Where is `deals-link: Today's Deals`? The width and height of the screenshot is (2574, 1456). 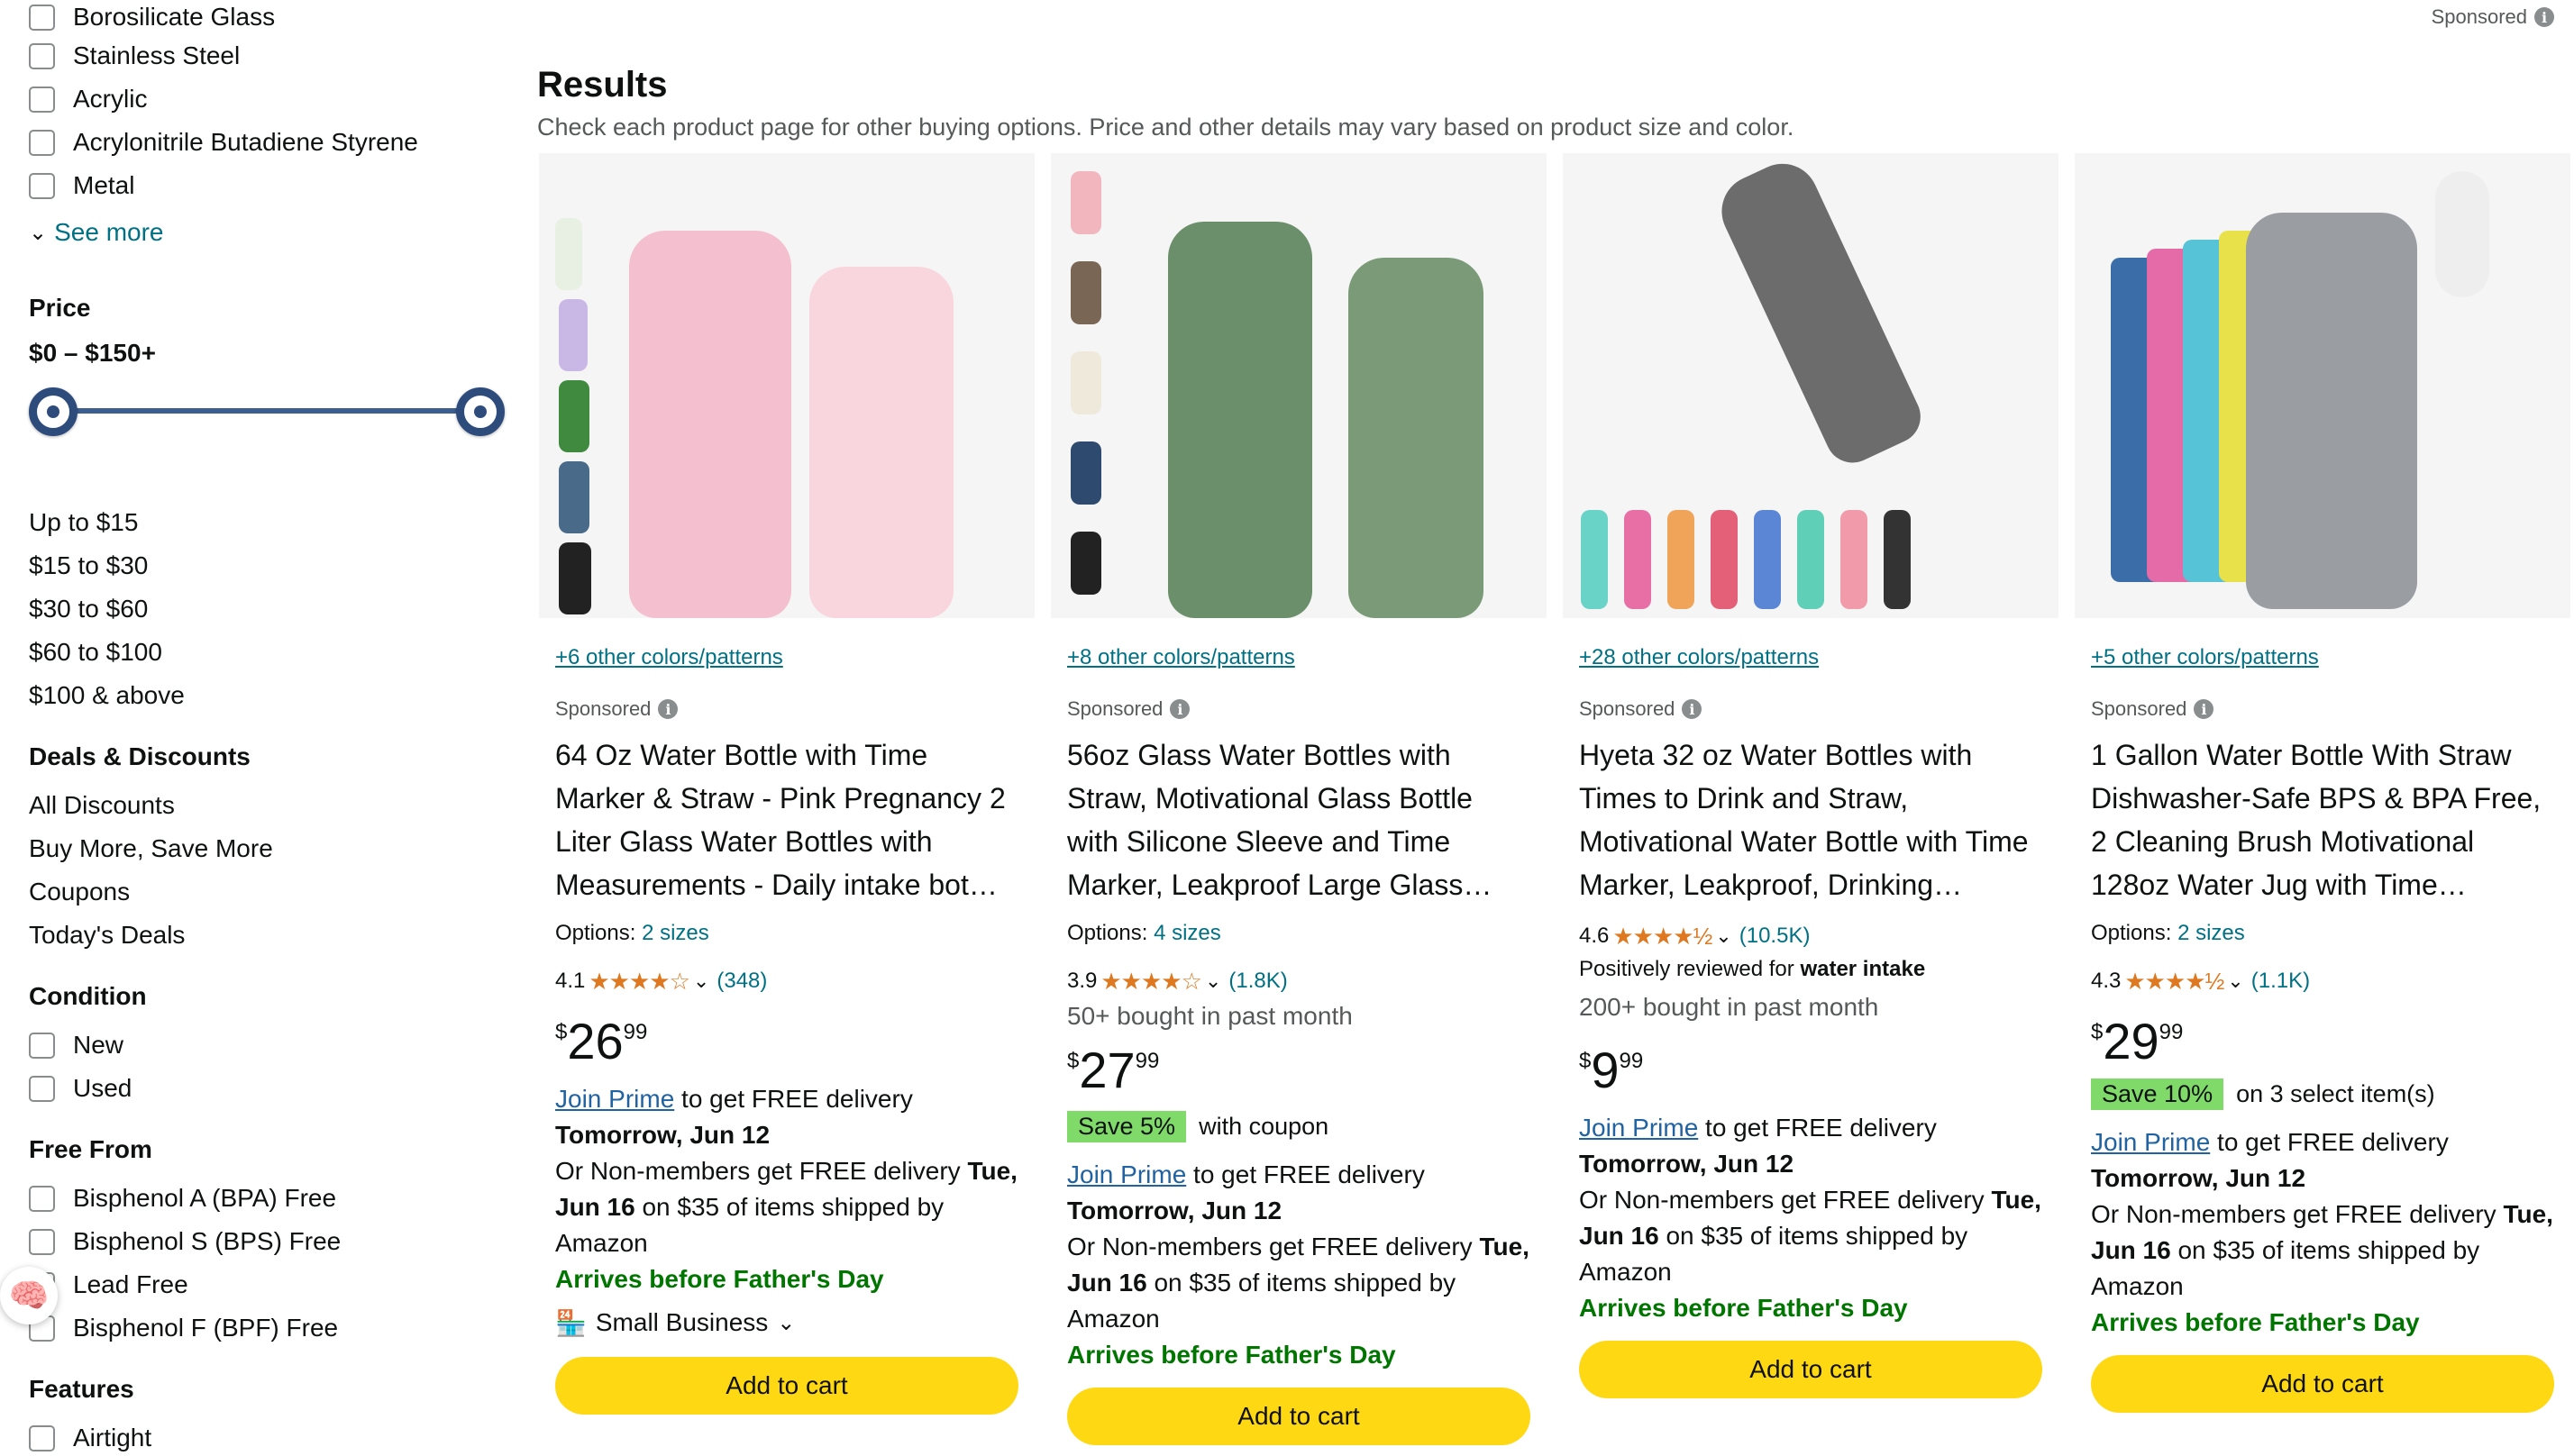 deals-link: Today's Deals is located at coordinates (272, 936).